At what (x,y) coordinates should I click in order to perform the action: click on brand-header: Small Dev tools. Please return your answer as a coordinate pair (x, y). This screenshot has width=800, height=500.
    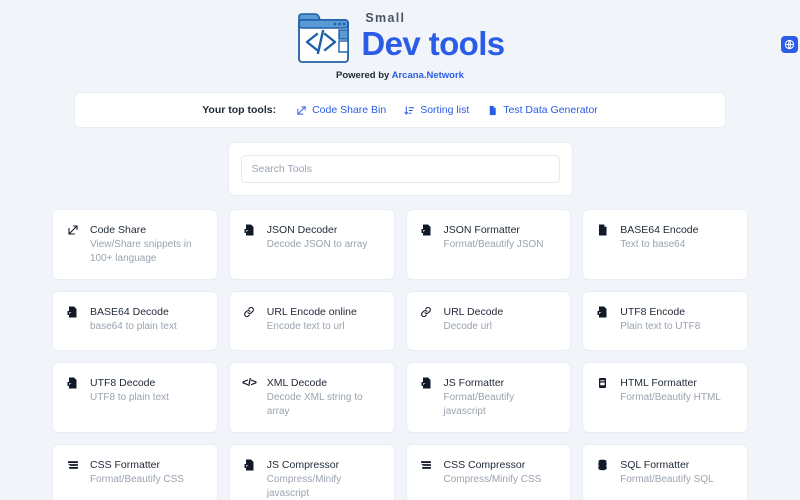
    Looking at the image, I should click on (400, 33).